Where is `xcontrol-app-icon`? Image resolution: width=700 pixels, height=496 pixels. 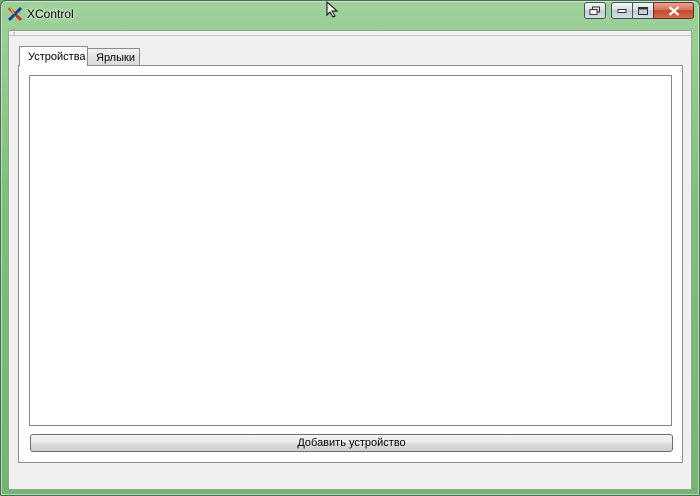 xcontrol-app-icon is located at coordinates (15, 14).